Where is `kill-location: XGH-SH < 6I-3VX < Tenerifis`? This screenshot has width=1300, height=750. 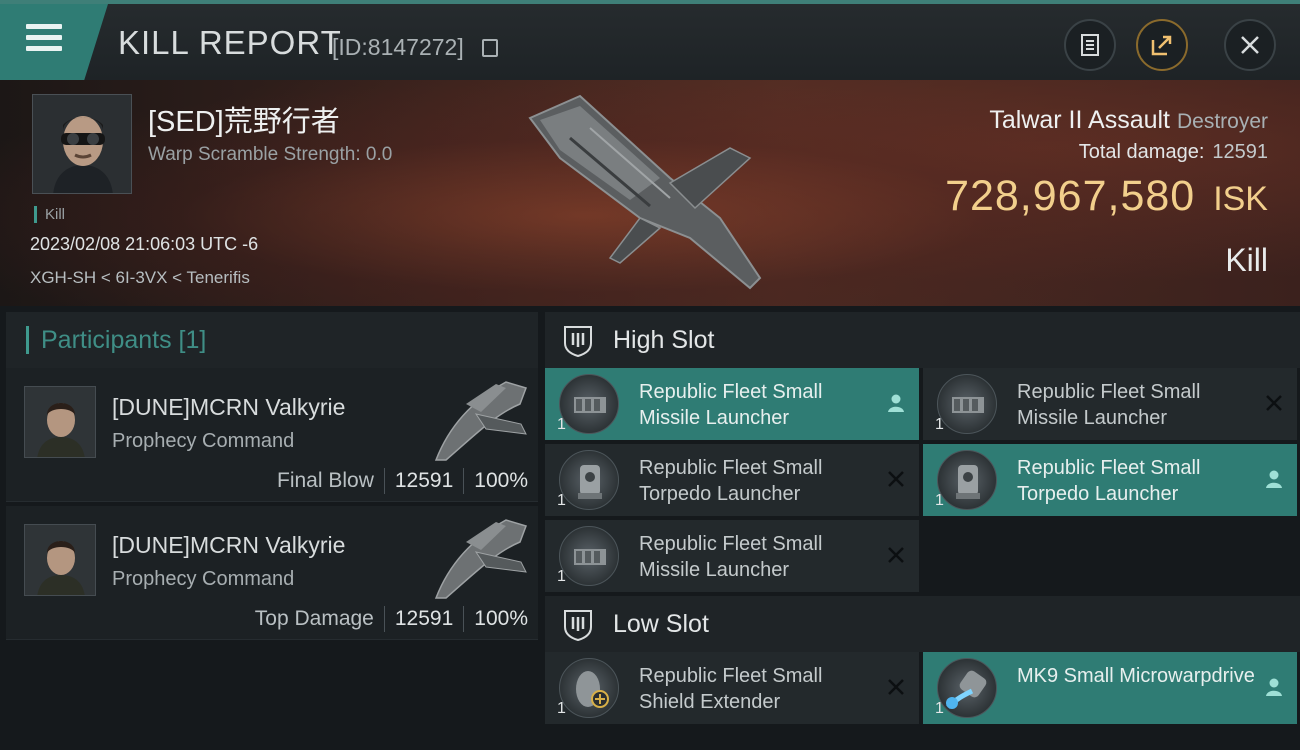 kill-location: XGH-SH < 6I-3VX < Tenerifis is located at coordinates (140, 277).